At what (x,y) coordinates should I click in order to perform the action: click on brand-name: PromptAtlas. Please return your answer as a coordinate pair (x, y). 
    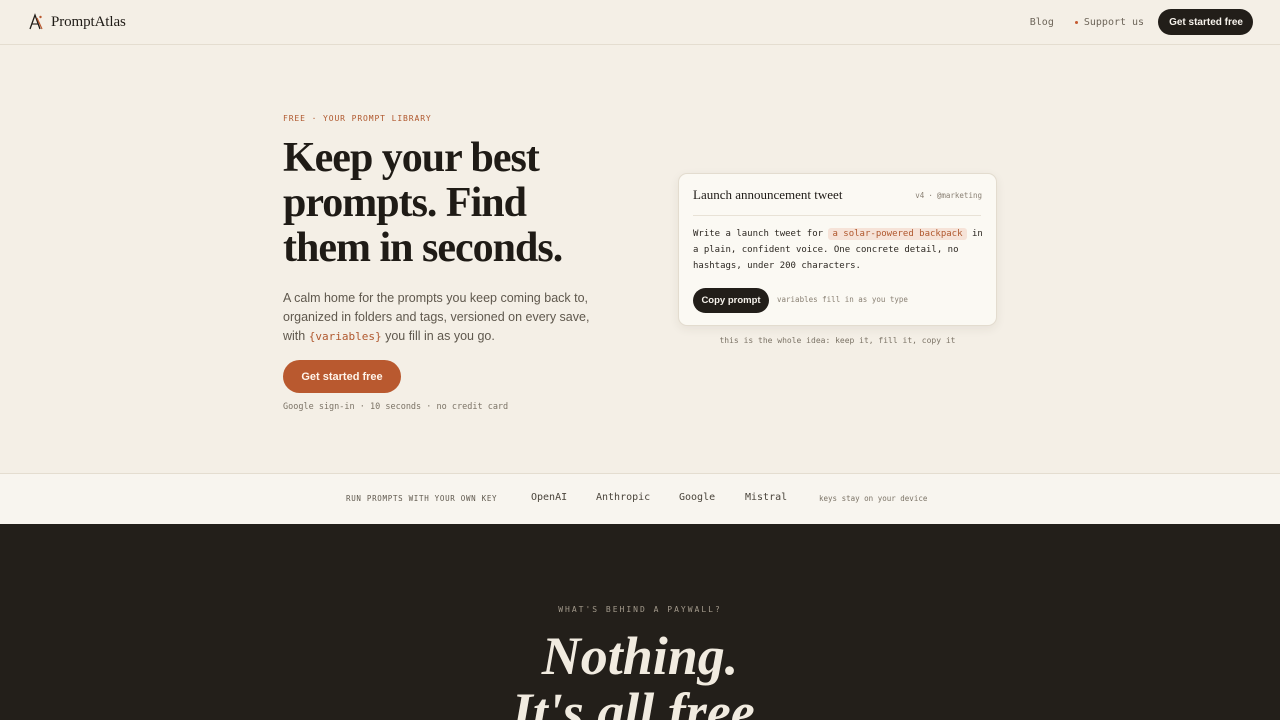
    Looking at the image, I should click on (88, 21).